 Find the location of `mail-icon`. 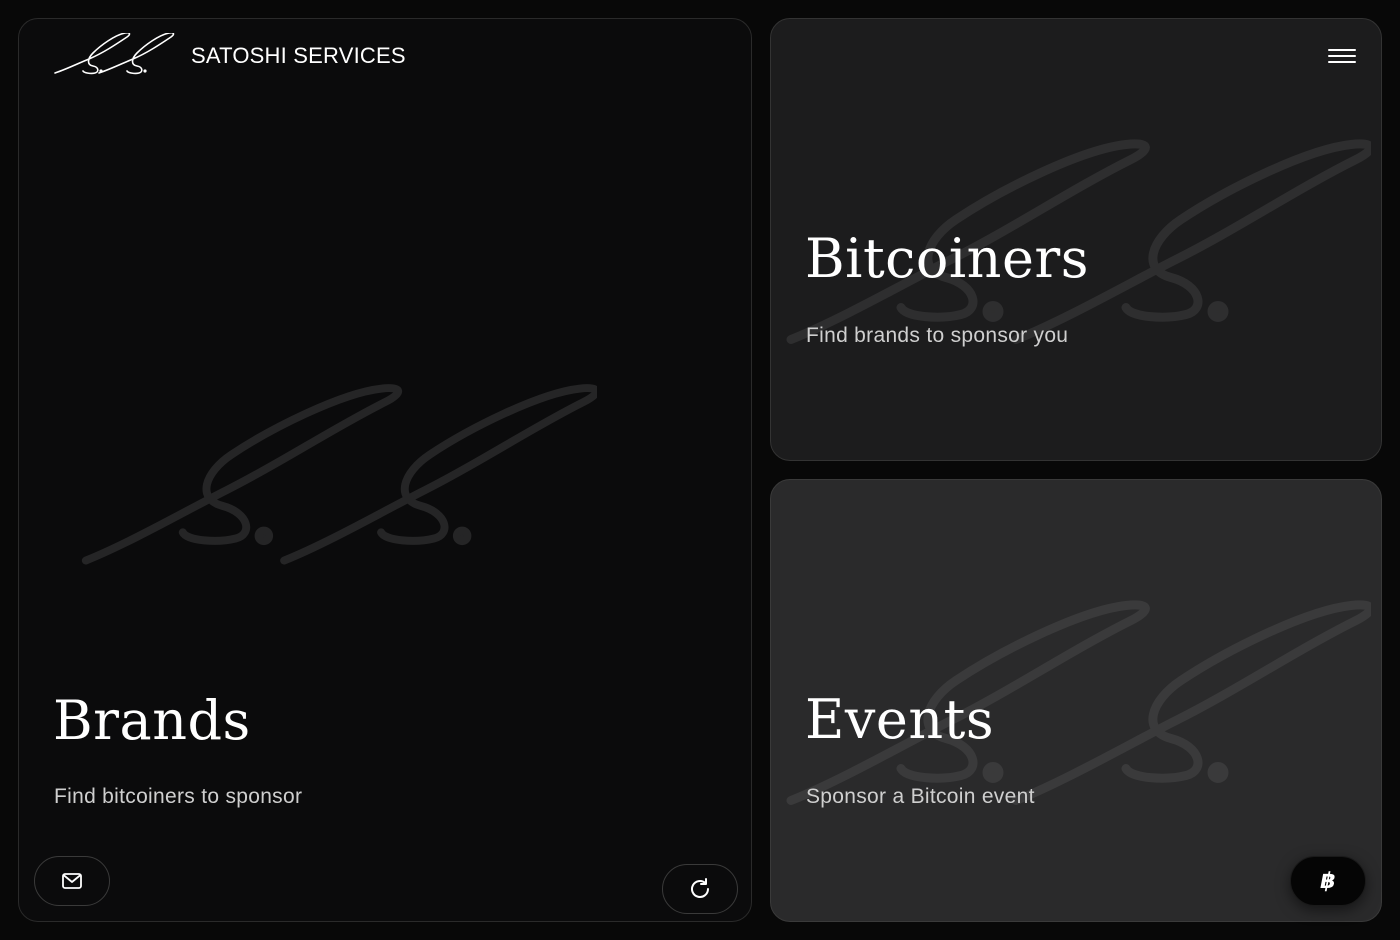

mail-icon is located at coordinates (72, 881).